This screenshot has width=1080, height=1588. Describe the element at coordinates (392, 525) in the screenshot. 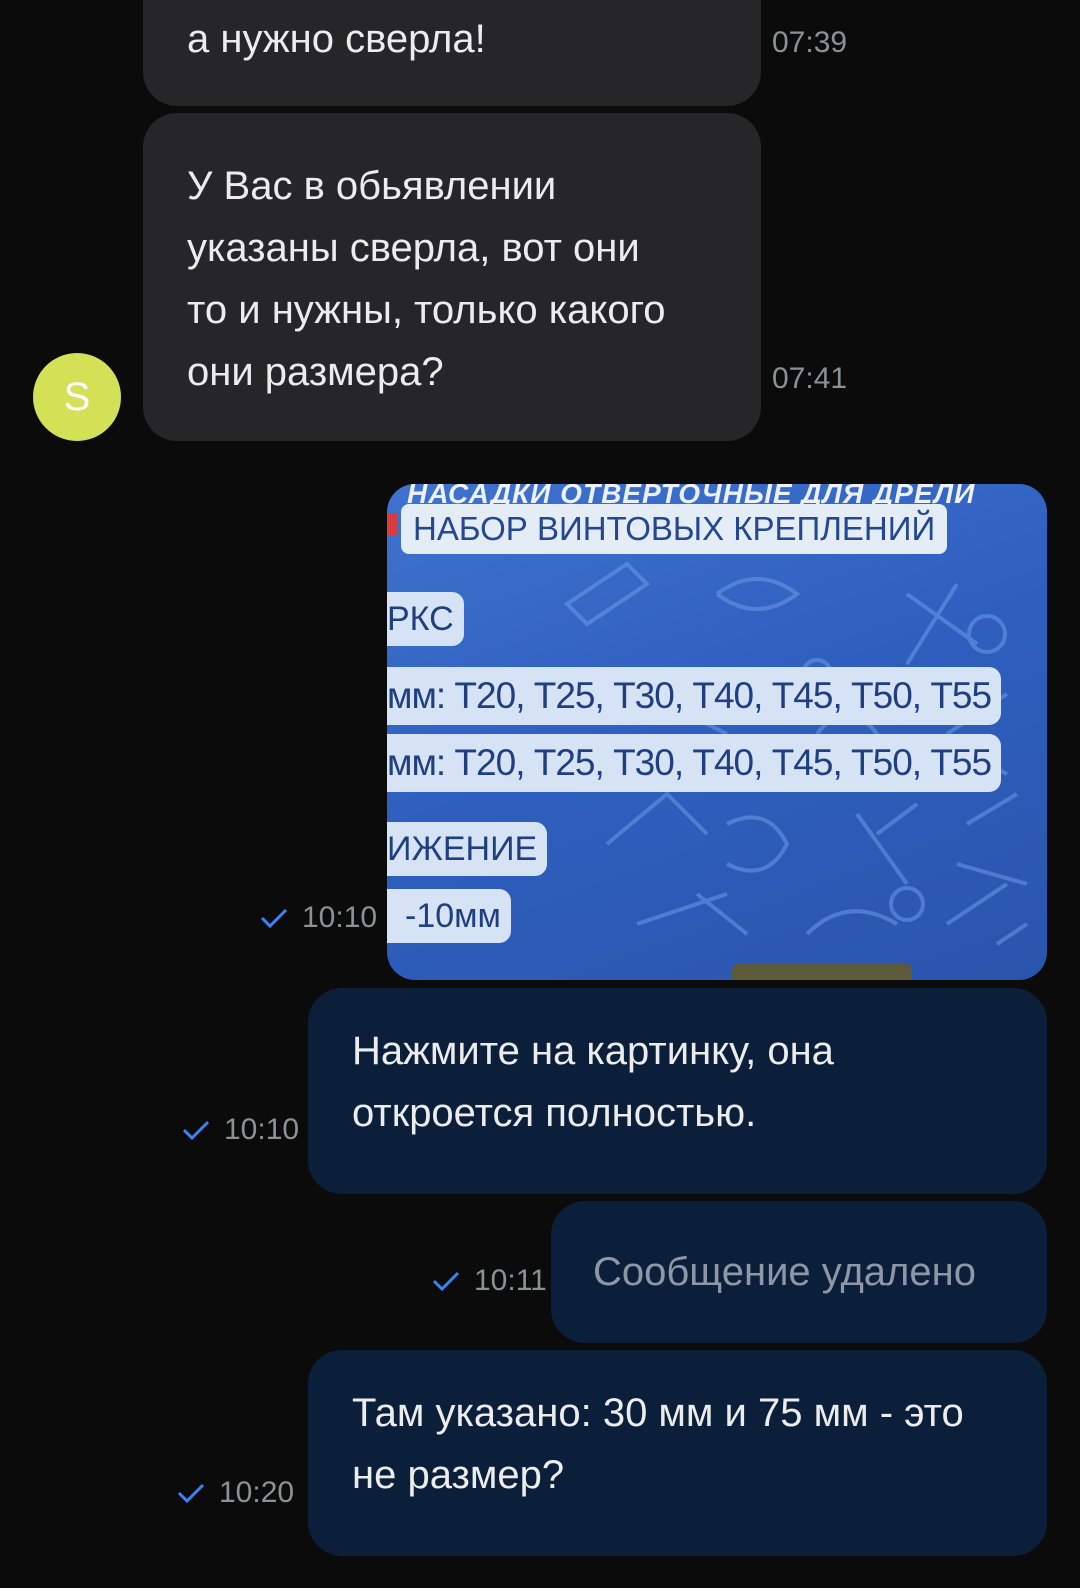

I see `flag-marker` at that location.